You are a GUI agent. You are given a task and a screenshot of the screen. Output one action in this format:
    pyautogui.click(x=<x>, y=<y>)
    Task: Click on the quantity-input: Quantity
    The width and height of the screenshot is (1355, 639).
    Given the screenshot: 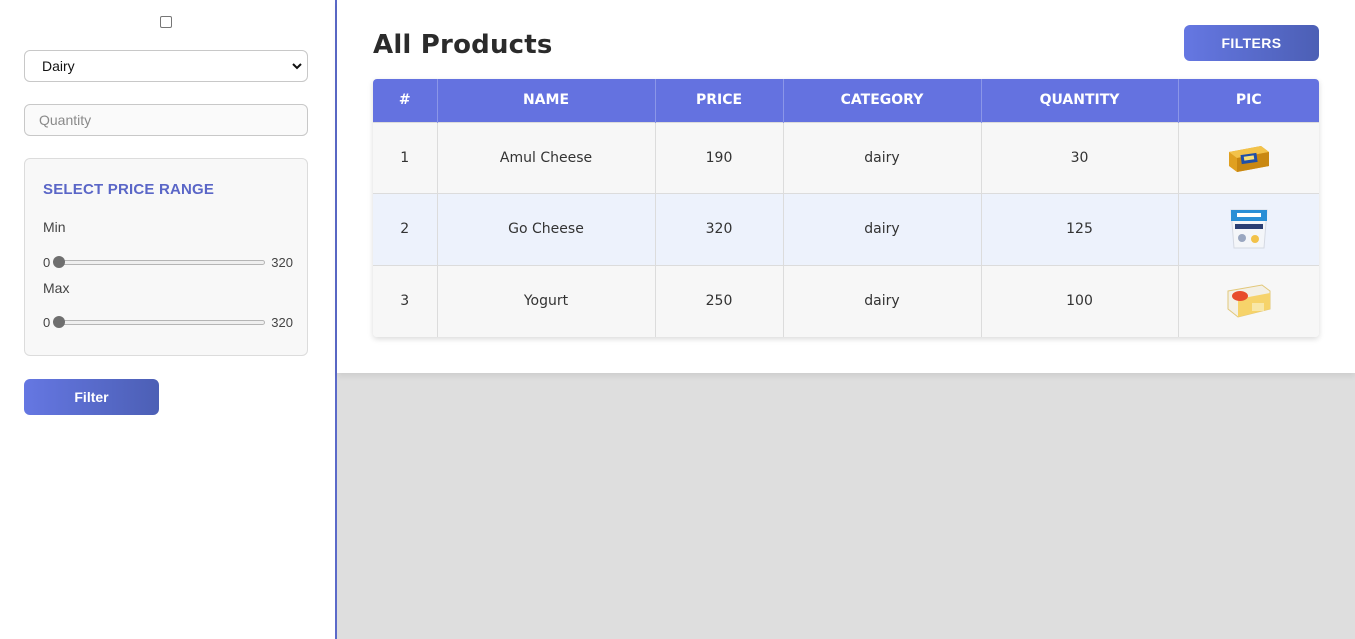 What is the action you would take?
    pyautogui.click(x=166, y=120)
    